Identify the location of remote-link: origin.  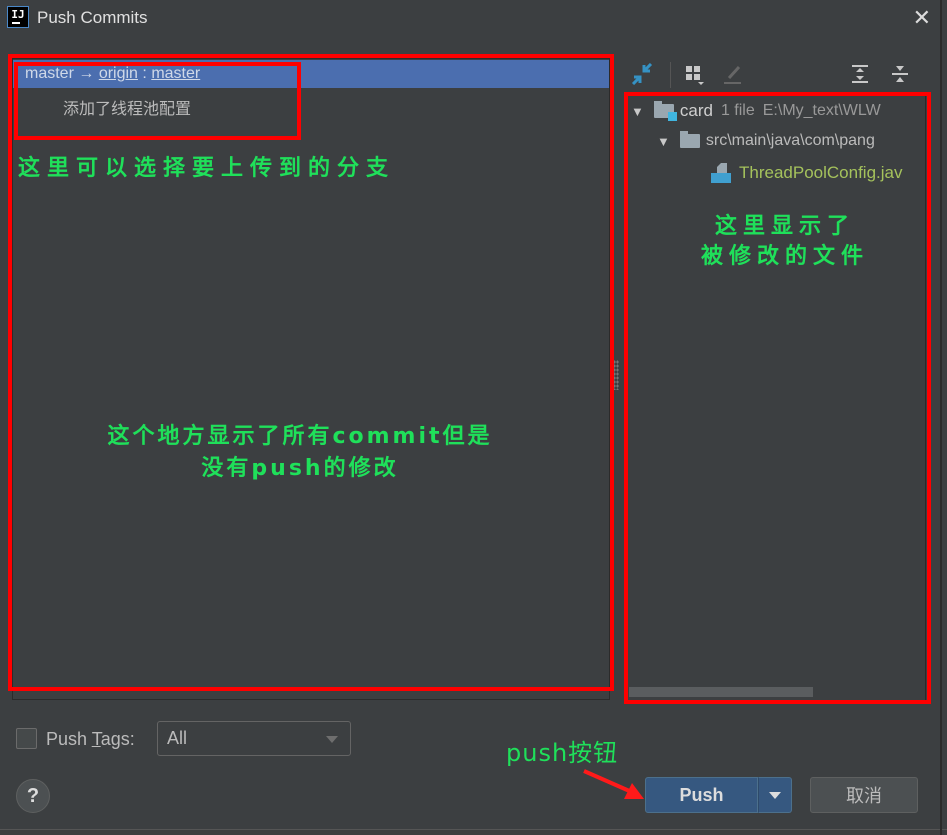
(118, 73).